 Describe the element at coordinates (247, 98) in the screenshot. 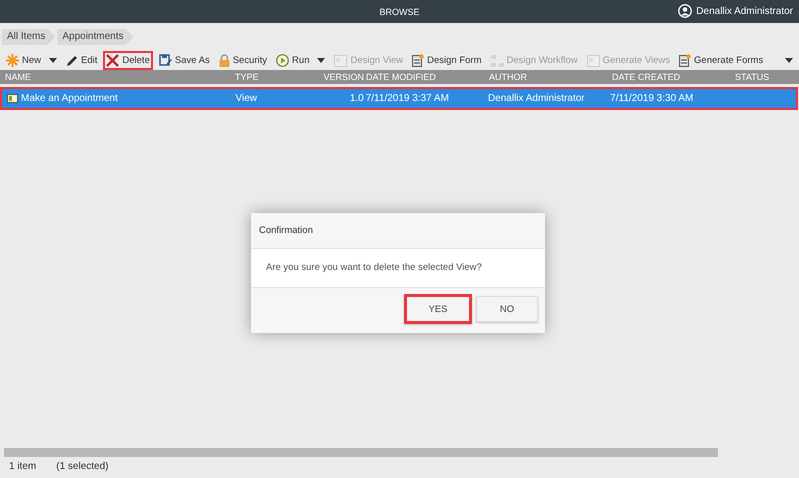

I see `table-cell: View` at that location.